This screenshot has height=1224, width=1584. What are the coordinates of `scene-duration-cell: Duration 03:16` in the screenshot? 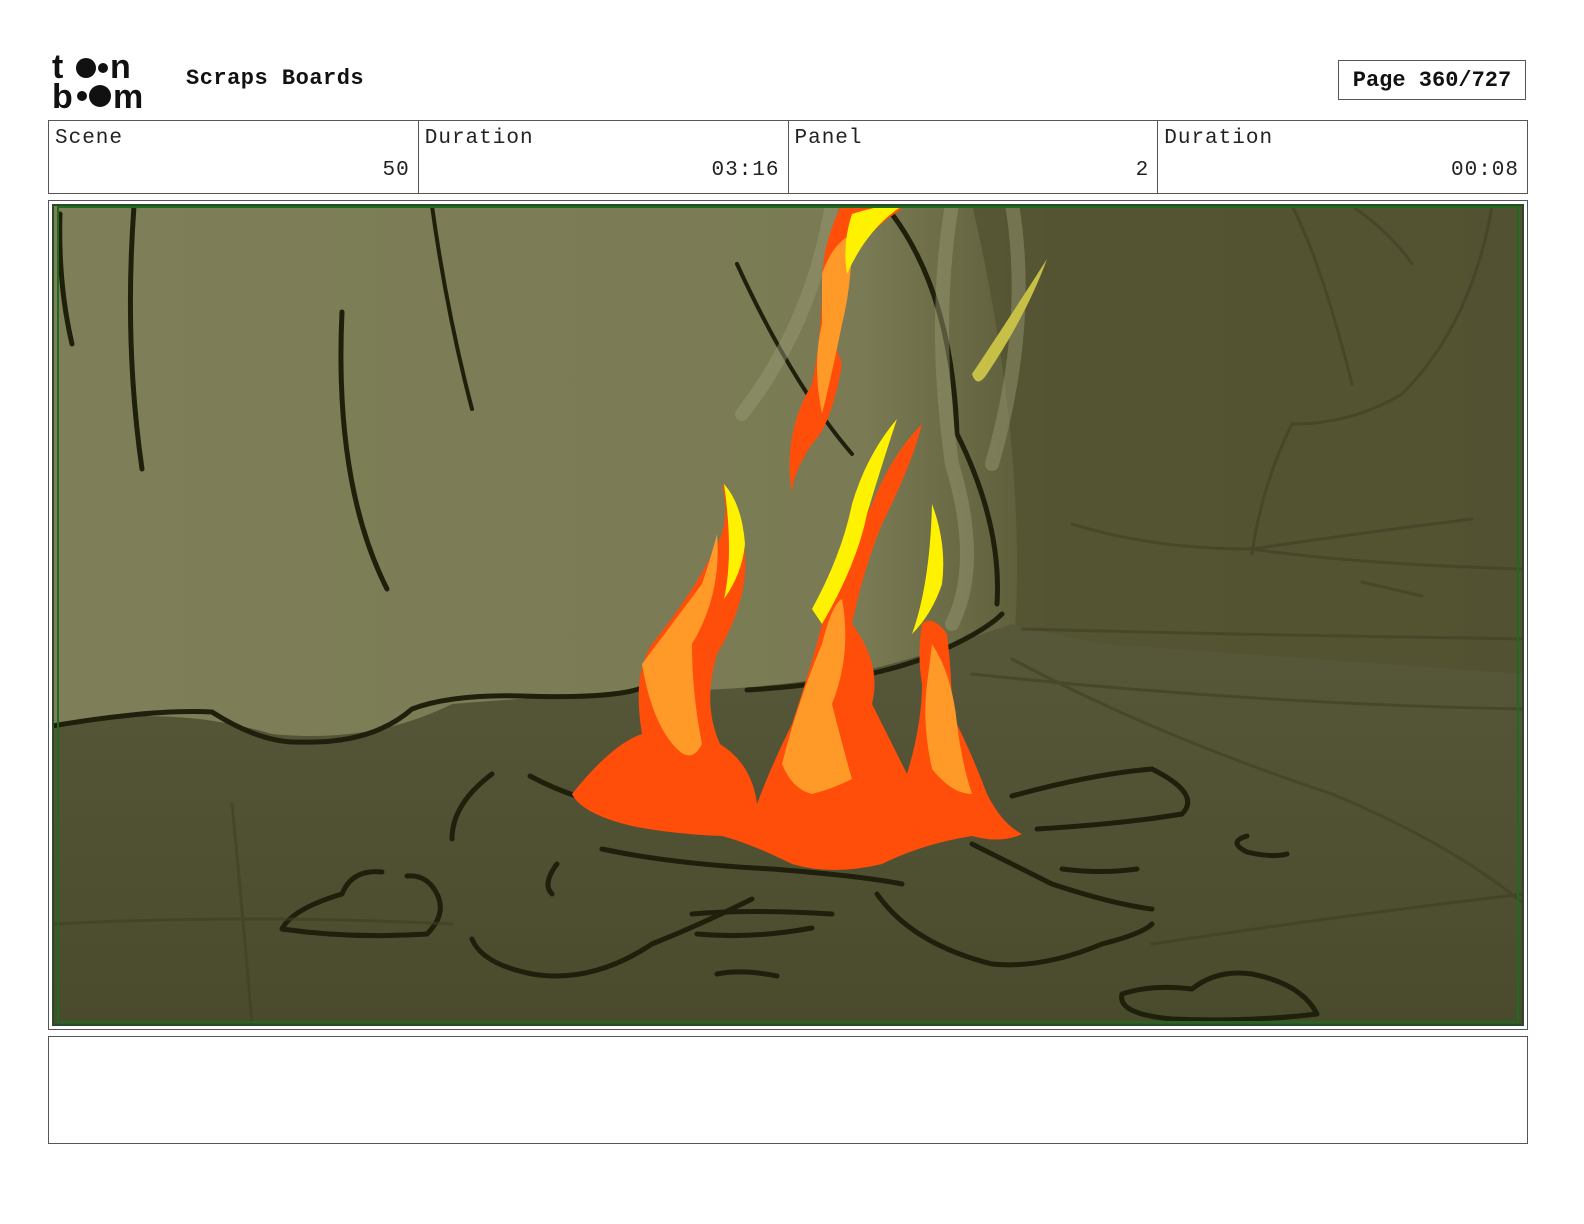 It's located at (604, 157).